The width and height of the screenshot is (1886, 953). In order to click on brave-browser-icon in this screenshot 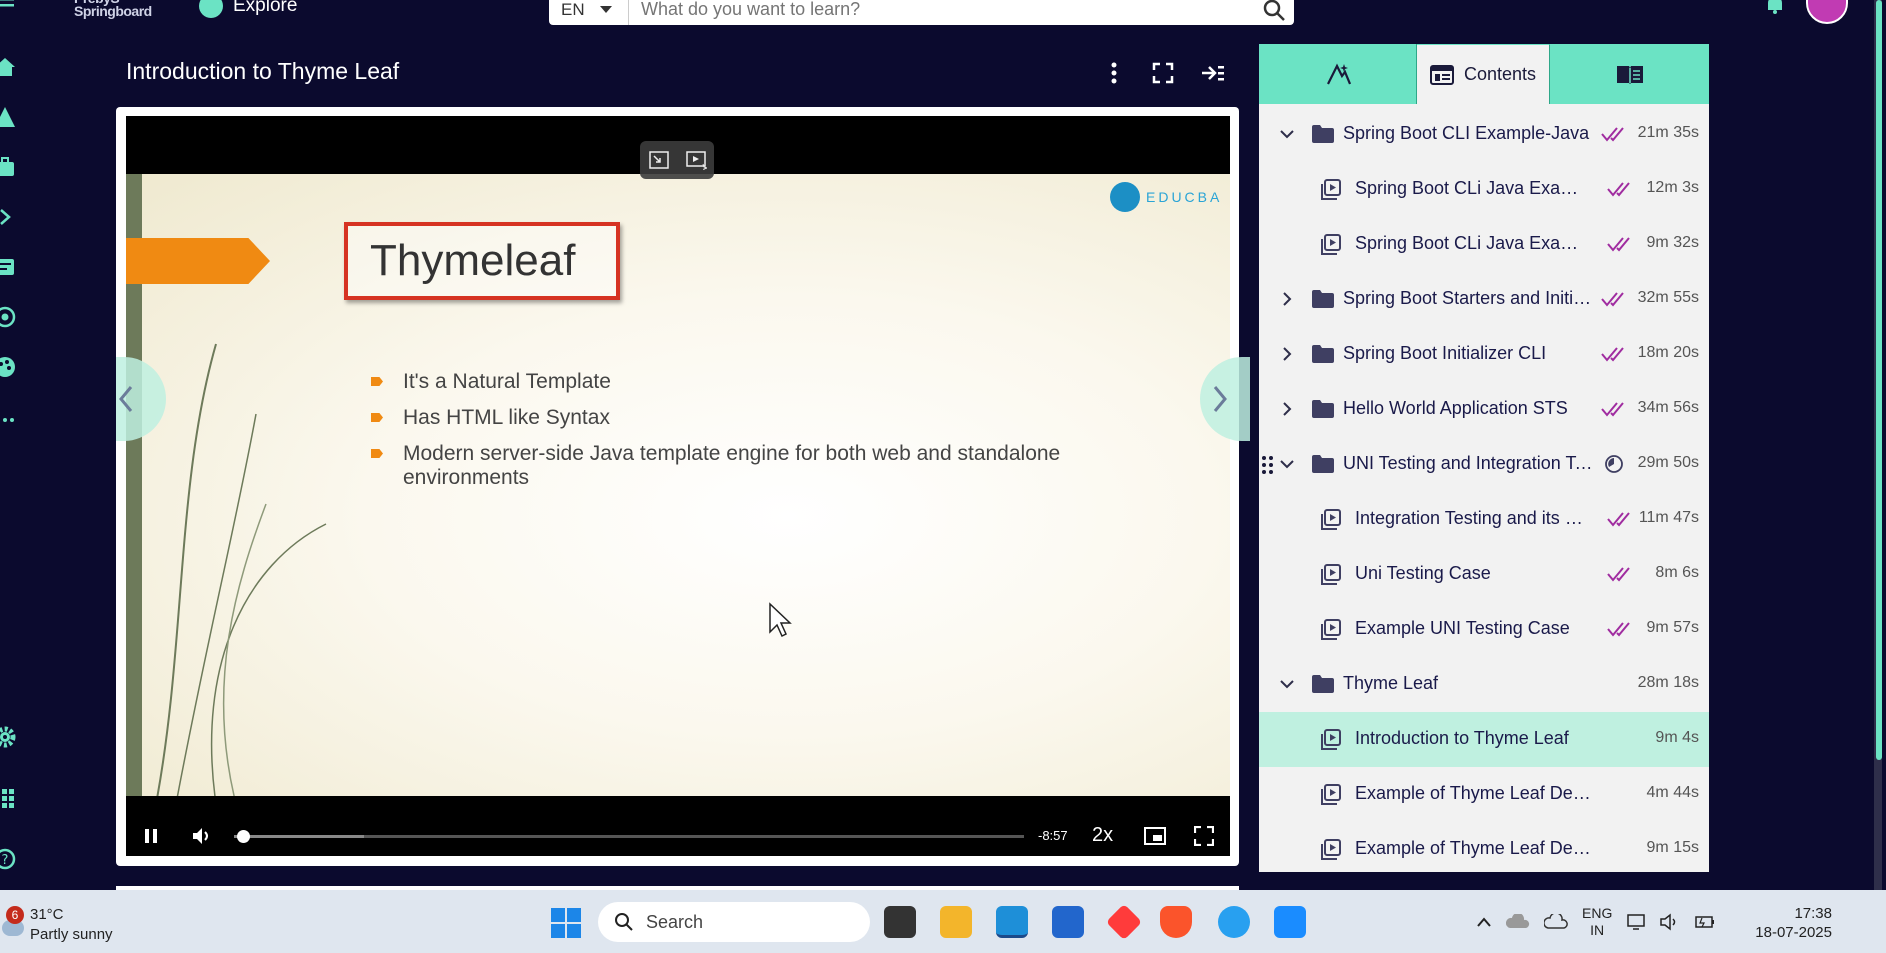, I will do `click(1176, 922)`.